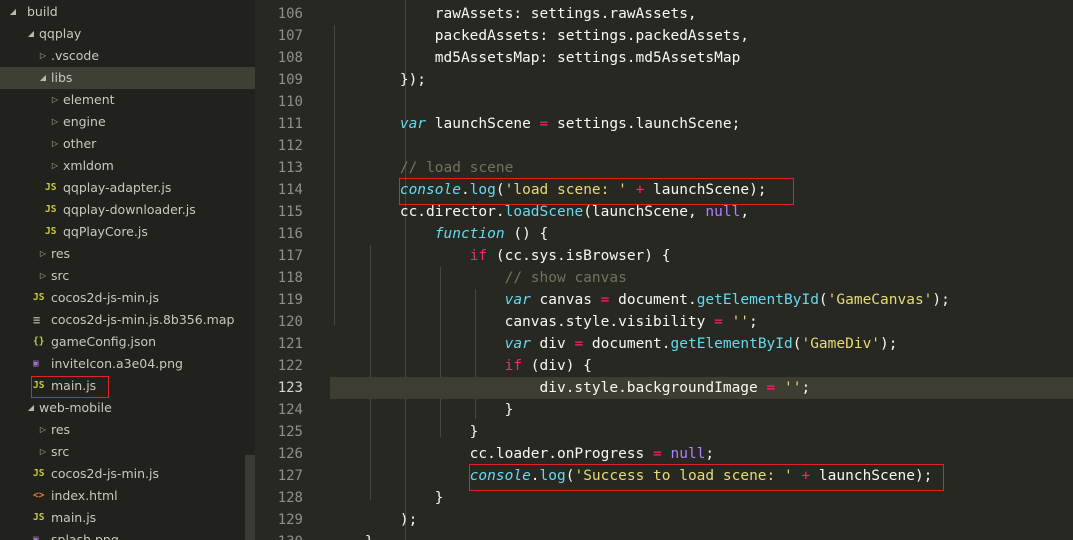 The height and width of the screenshot is (540, 1073). What do you see at coordinates (290, 58) in the screenshot?
I see `line-number: 108` at bounding box center [290, 58].